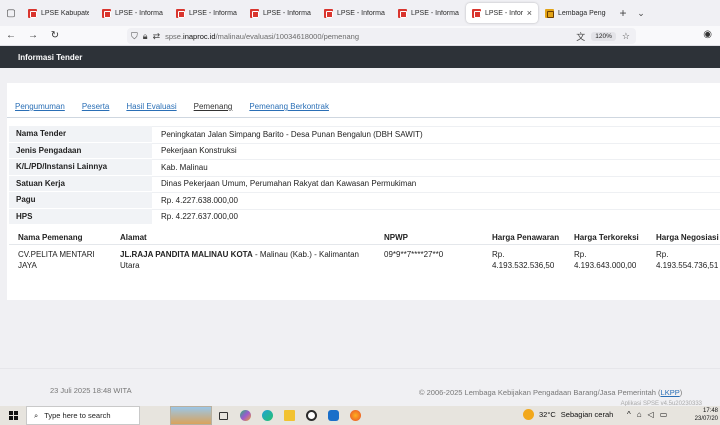 The height and width of the screenshot is (425, 720). What do you see at coordinates (580, 36) in the screenshot?
I see `translate-icon: 文` at bounding box center [580, 36].